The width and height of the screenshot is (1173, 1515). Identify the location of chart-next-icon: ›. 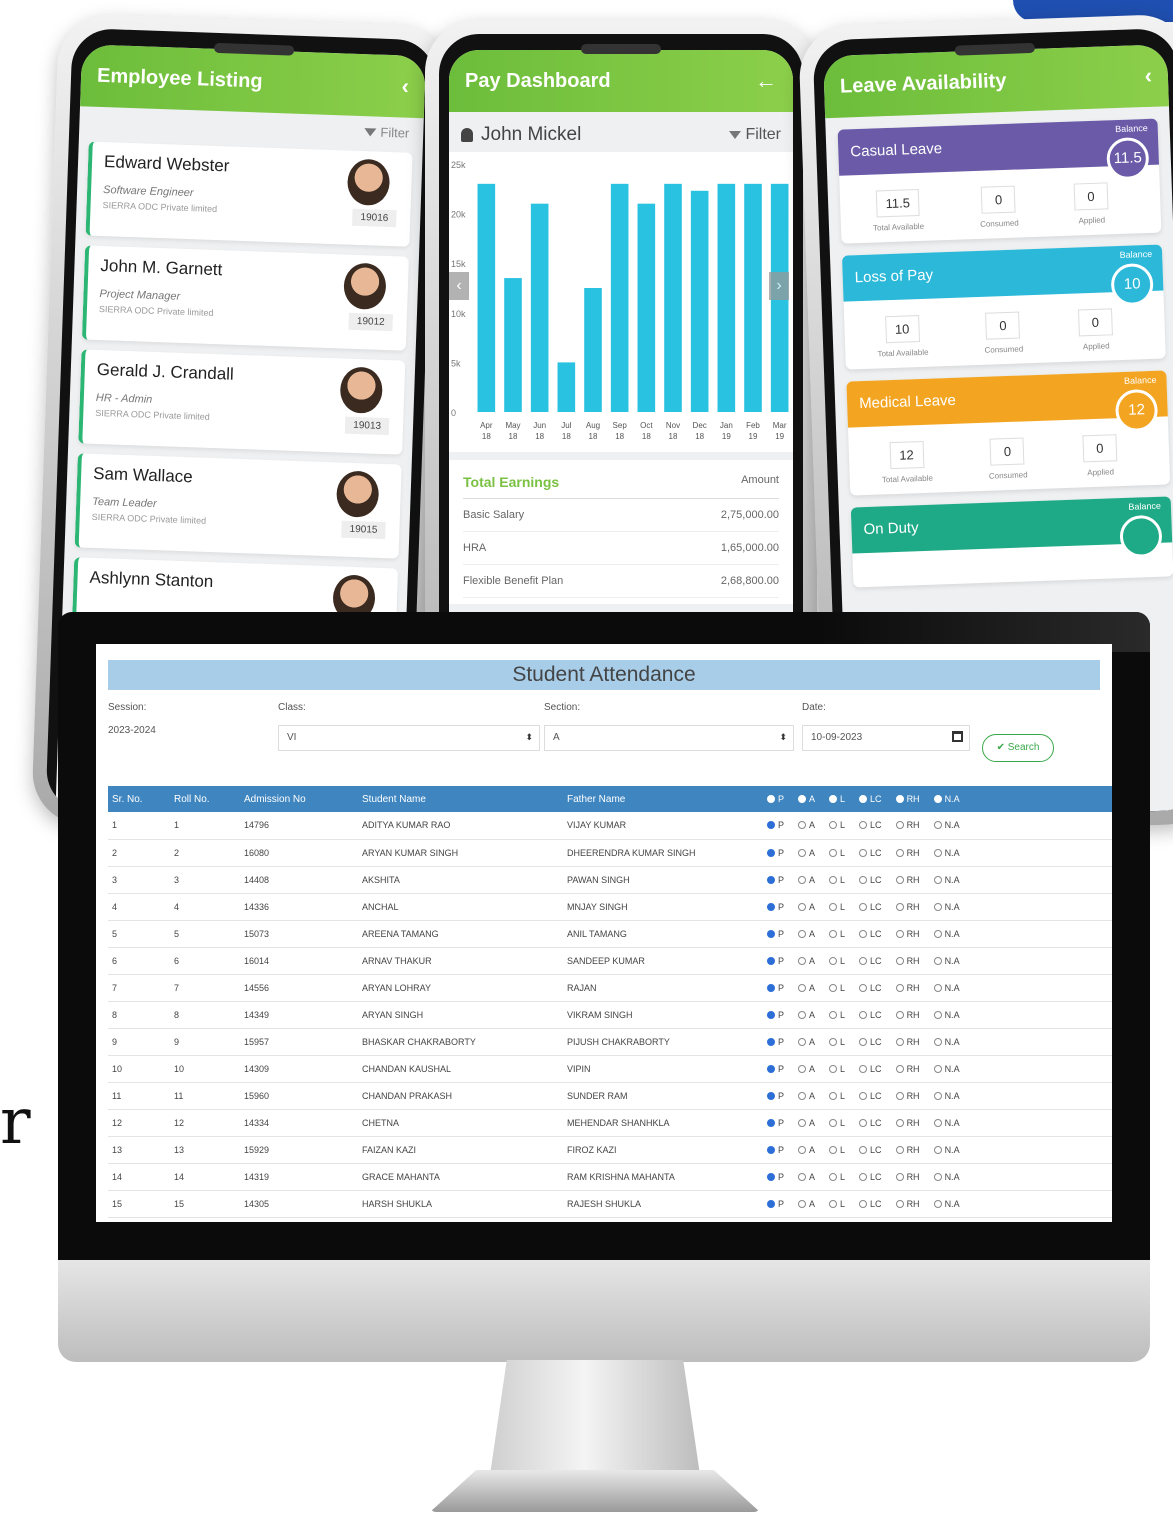
(779, 286).